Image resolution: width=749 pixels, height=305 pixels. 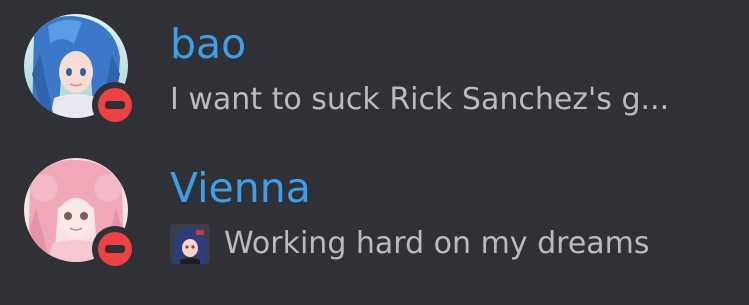 I want to click on member-username: Vienna, so click(x=240, y=188).